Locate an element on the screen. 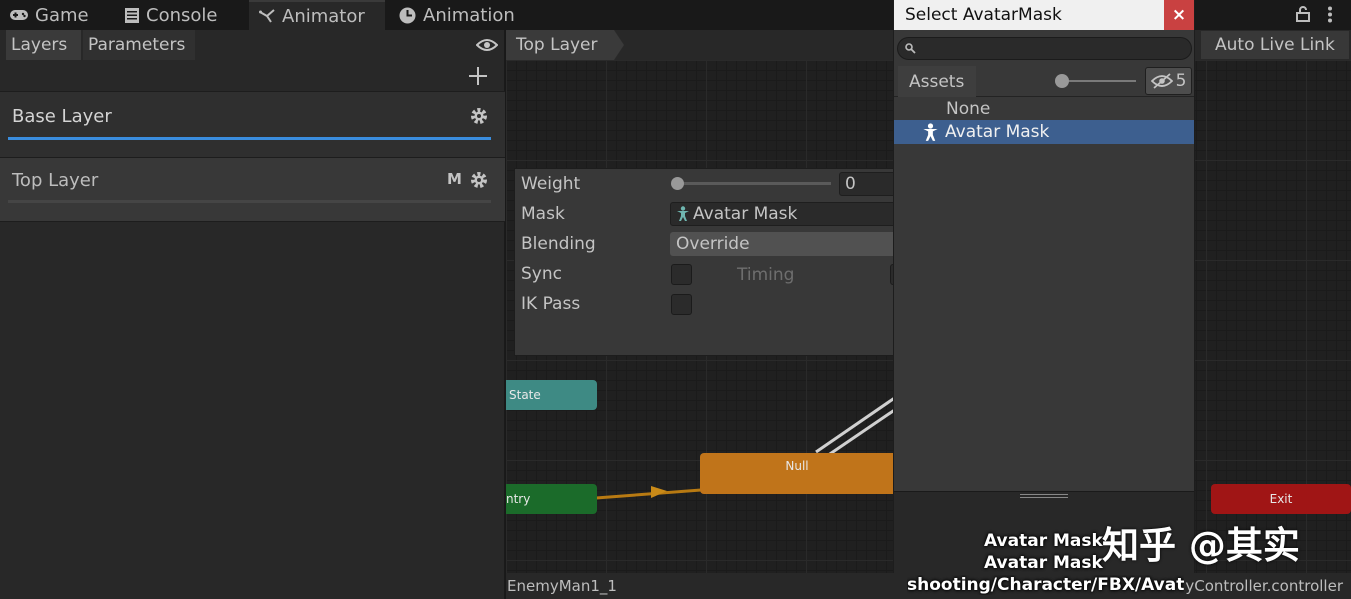 The height and width of the screenshot is (599, 1351). sync-label: Sync is located at coordinates (541, 274).